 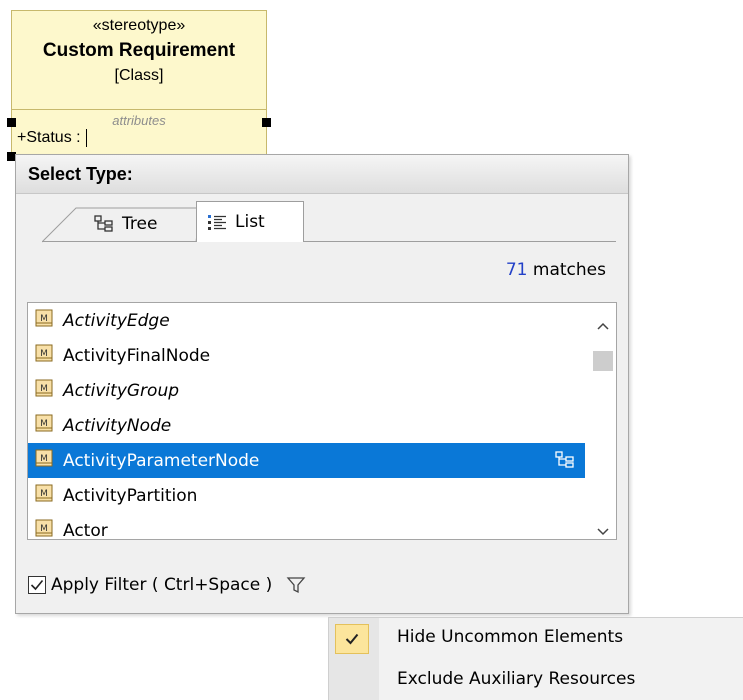 I want to click on apply-filter-label: Apply Filter ( Ctrl+Space ), so click(x=162, y=585).